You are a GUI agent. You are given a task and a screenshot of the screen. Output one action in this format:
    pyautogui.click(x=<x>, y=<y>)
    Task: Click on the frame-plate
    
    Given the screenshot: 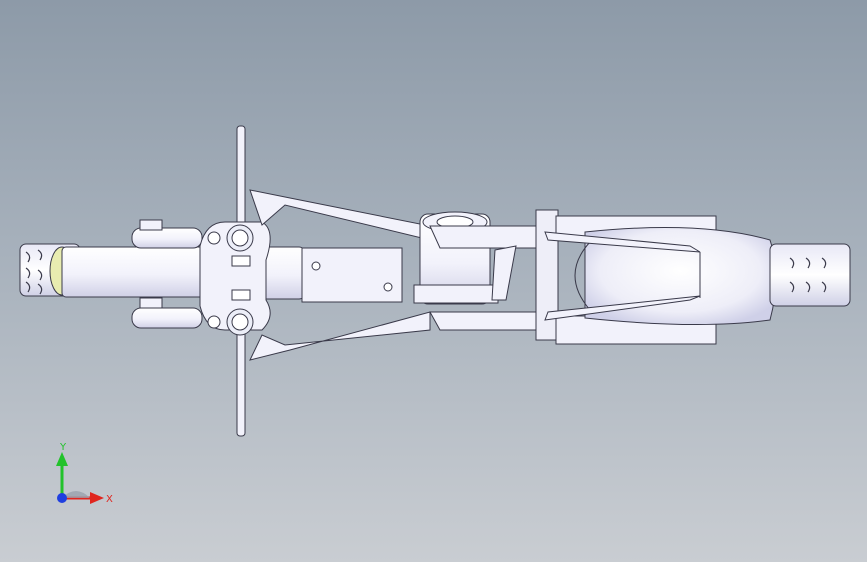 What is the action you would take?
    pyautogui.click(x=352, y=275)
    